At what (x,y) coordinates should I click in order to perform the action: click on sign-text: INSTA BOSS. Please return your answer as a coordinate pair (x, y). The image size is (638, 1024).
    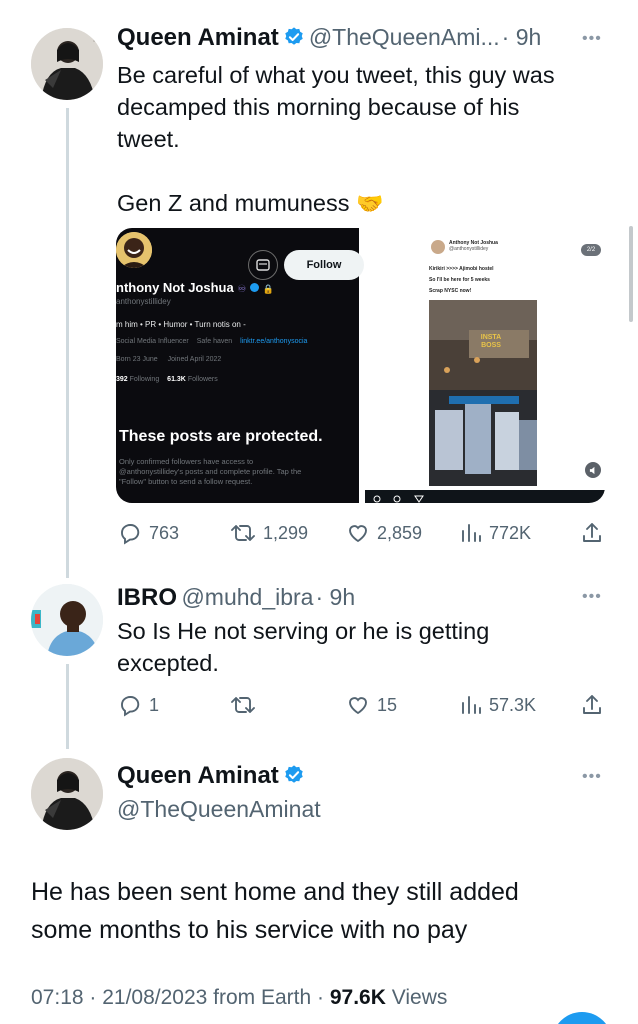
    Looking at the image, I should click on (491, 341).